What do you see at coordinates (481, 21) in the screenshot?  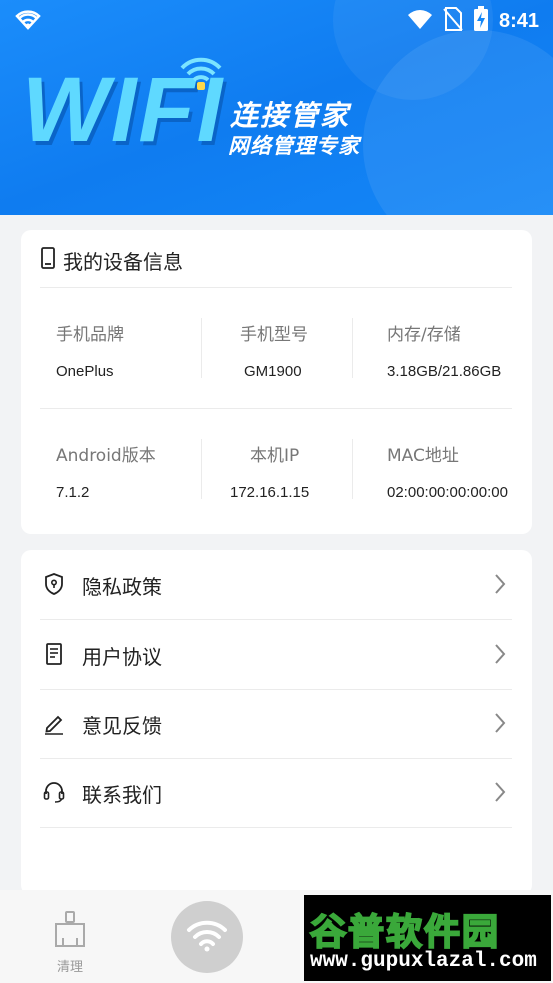 I see `battery-charging-icon` at bounding box center [481, 21].